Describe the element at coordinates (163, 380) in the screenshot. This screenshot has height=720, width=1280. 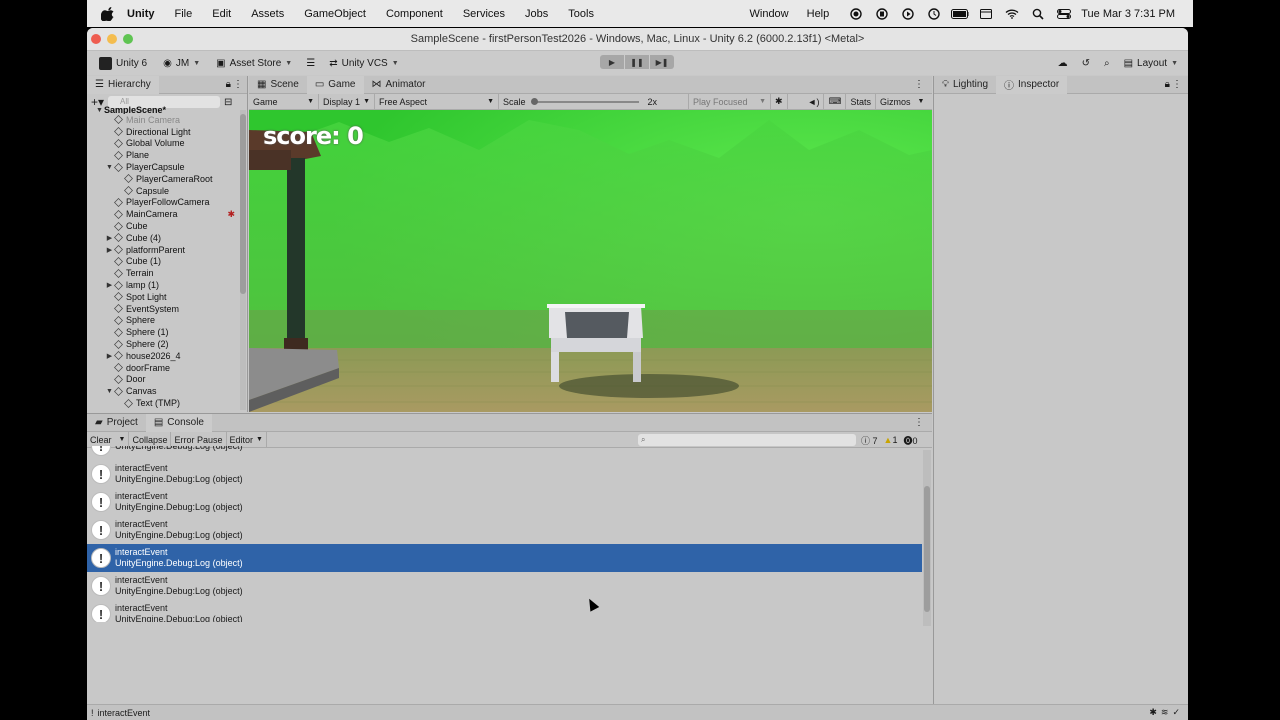
I see `hierarchy-item: Door` at that location.